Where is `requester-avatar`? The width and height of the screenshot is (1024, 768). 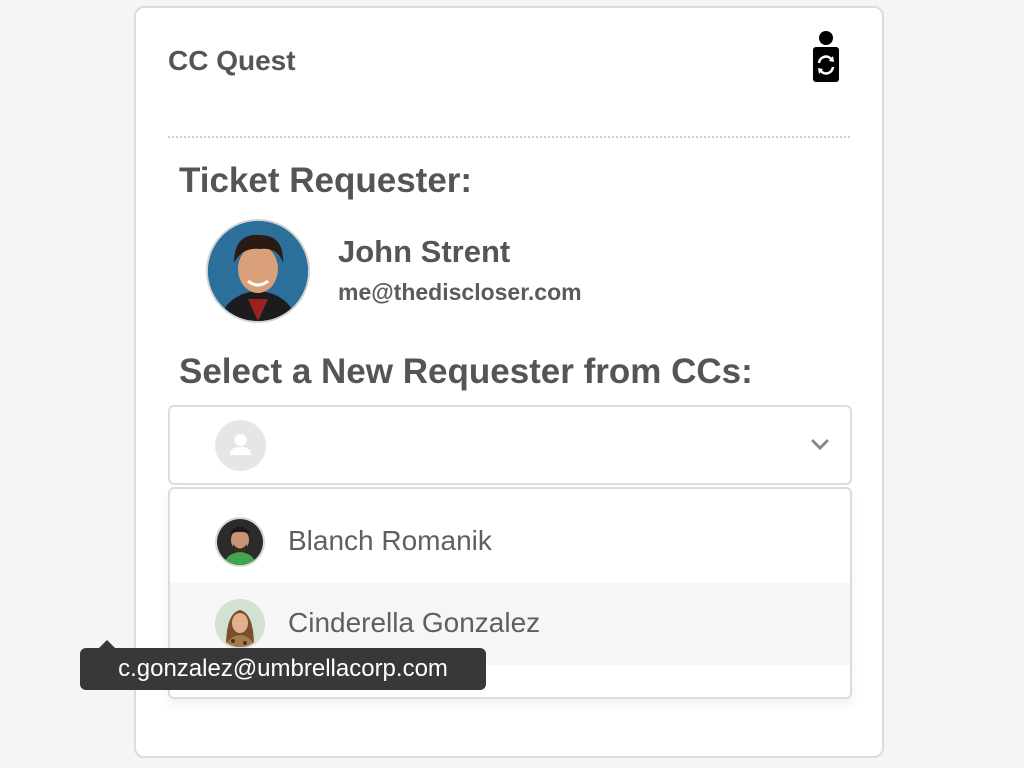 requester-avatar is located at coordinates (258, 271).